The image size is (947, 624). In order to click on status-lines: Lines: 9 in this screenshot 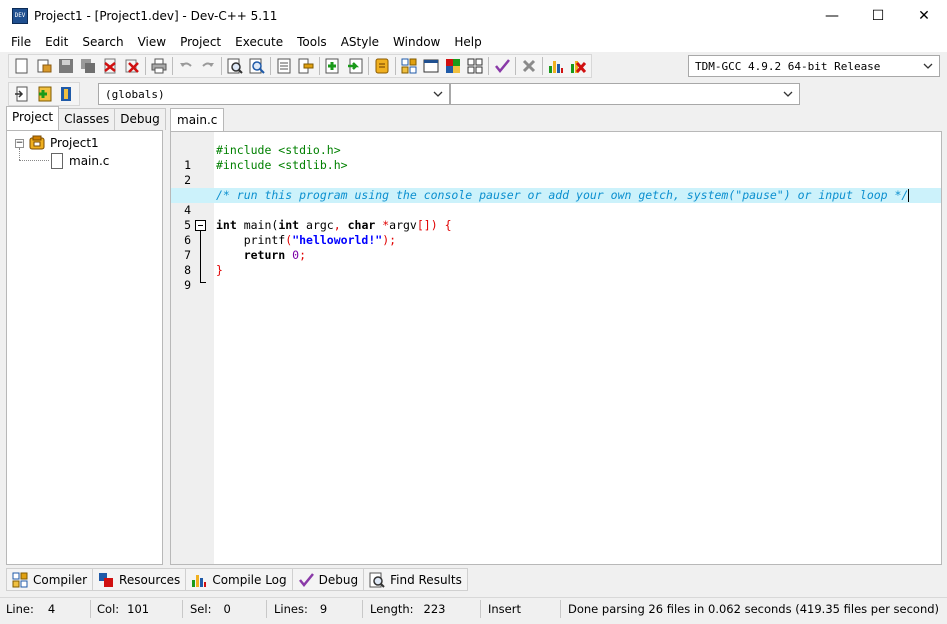, I will do `click(300, 609)`.